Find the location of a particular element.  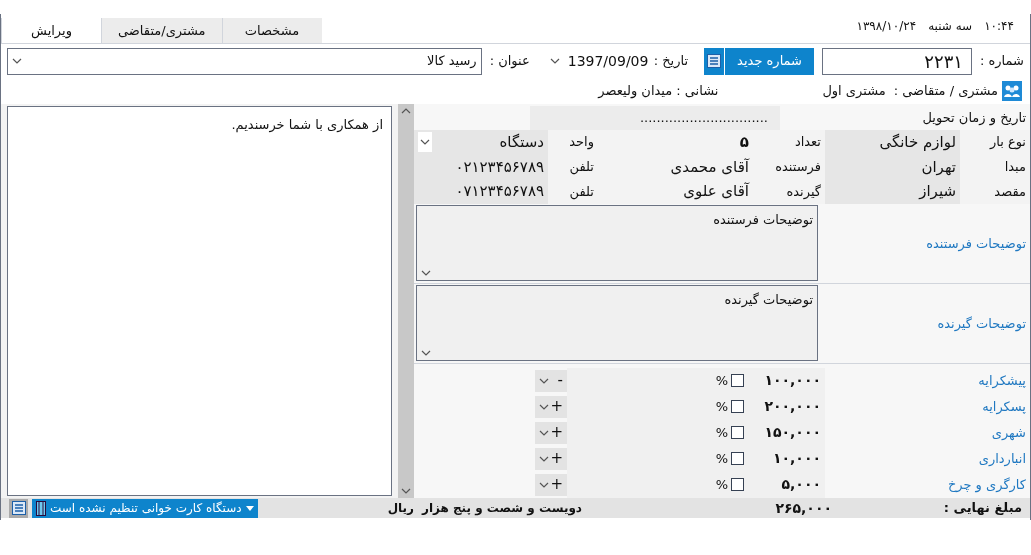

fee-amount: ۱۰,۰۰۰ is located at coordinates (796, 459).